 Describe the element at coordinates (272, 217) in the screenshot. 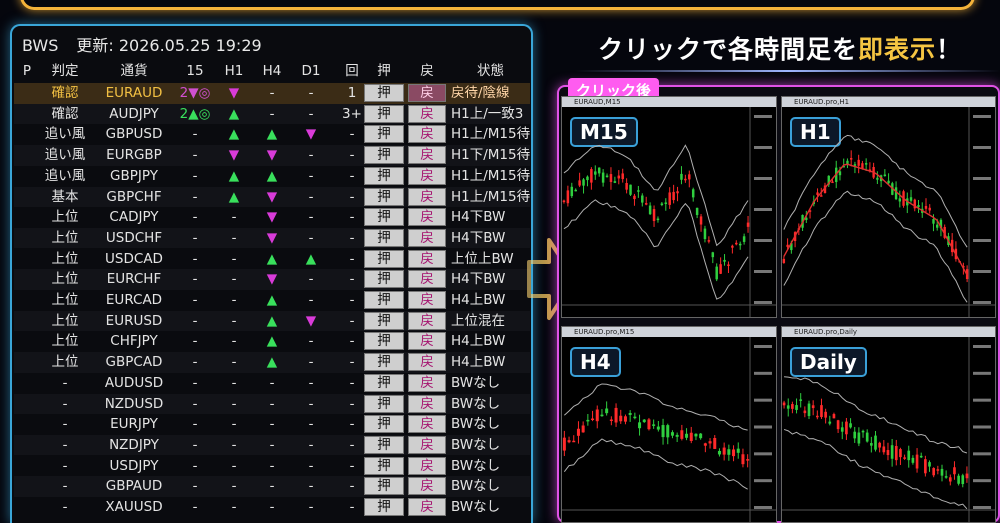

I see `table-row: 上位 CADJPY - - ▼ - - 押戻 H4下BW` at that location.